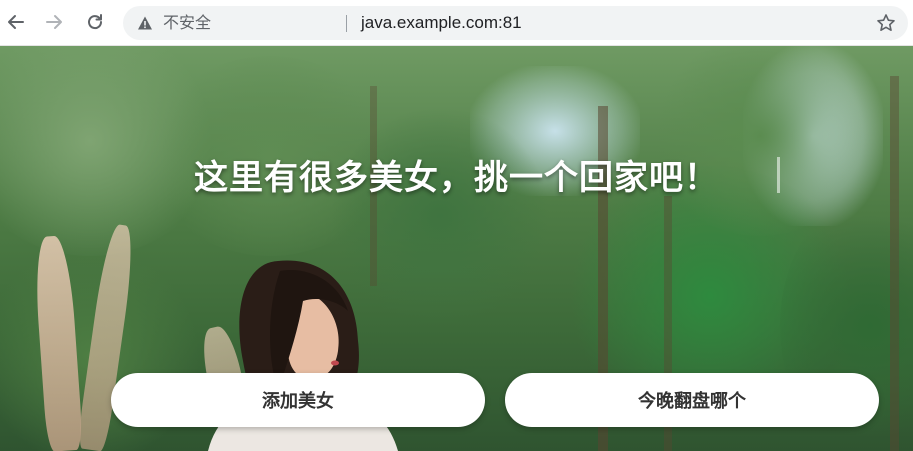 The height and width of the screenshot is (451, 913). I want to click on tree-trunk, so click(894, 263).